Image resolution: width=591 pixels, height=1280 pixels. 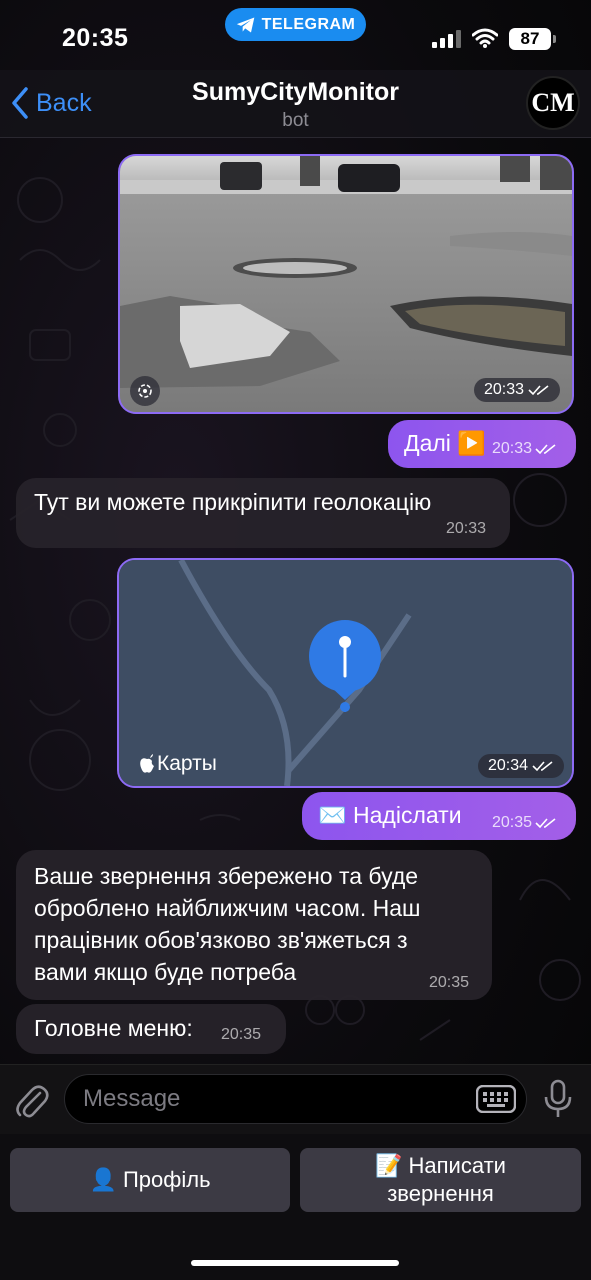 I want to click on write-appeal-label-line2: звернення, so click(x=440, y=1193).